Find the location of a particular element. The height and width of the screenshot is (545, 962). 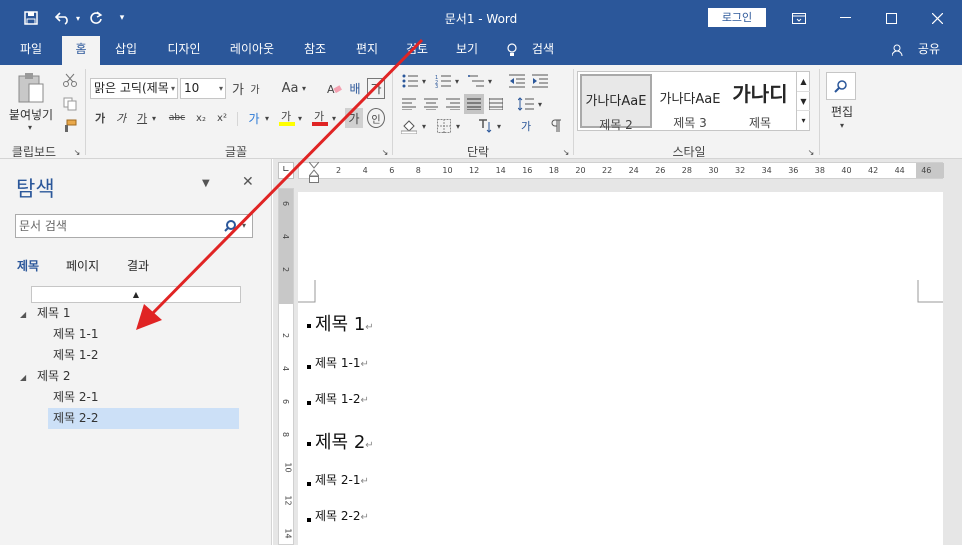

doc-heading-1-1: 제목 1-1↵ is located at coordinates (342, 362).